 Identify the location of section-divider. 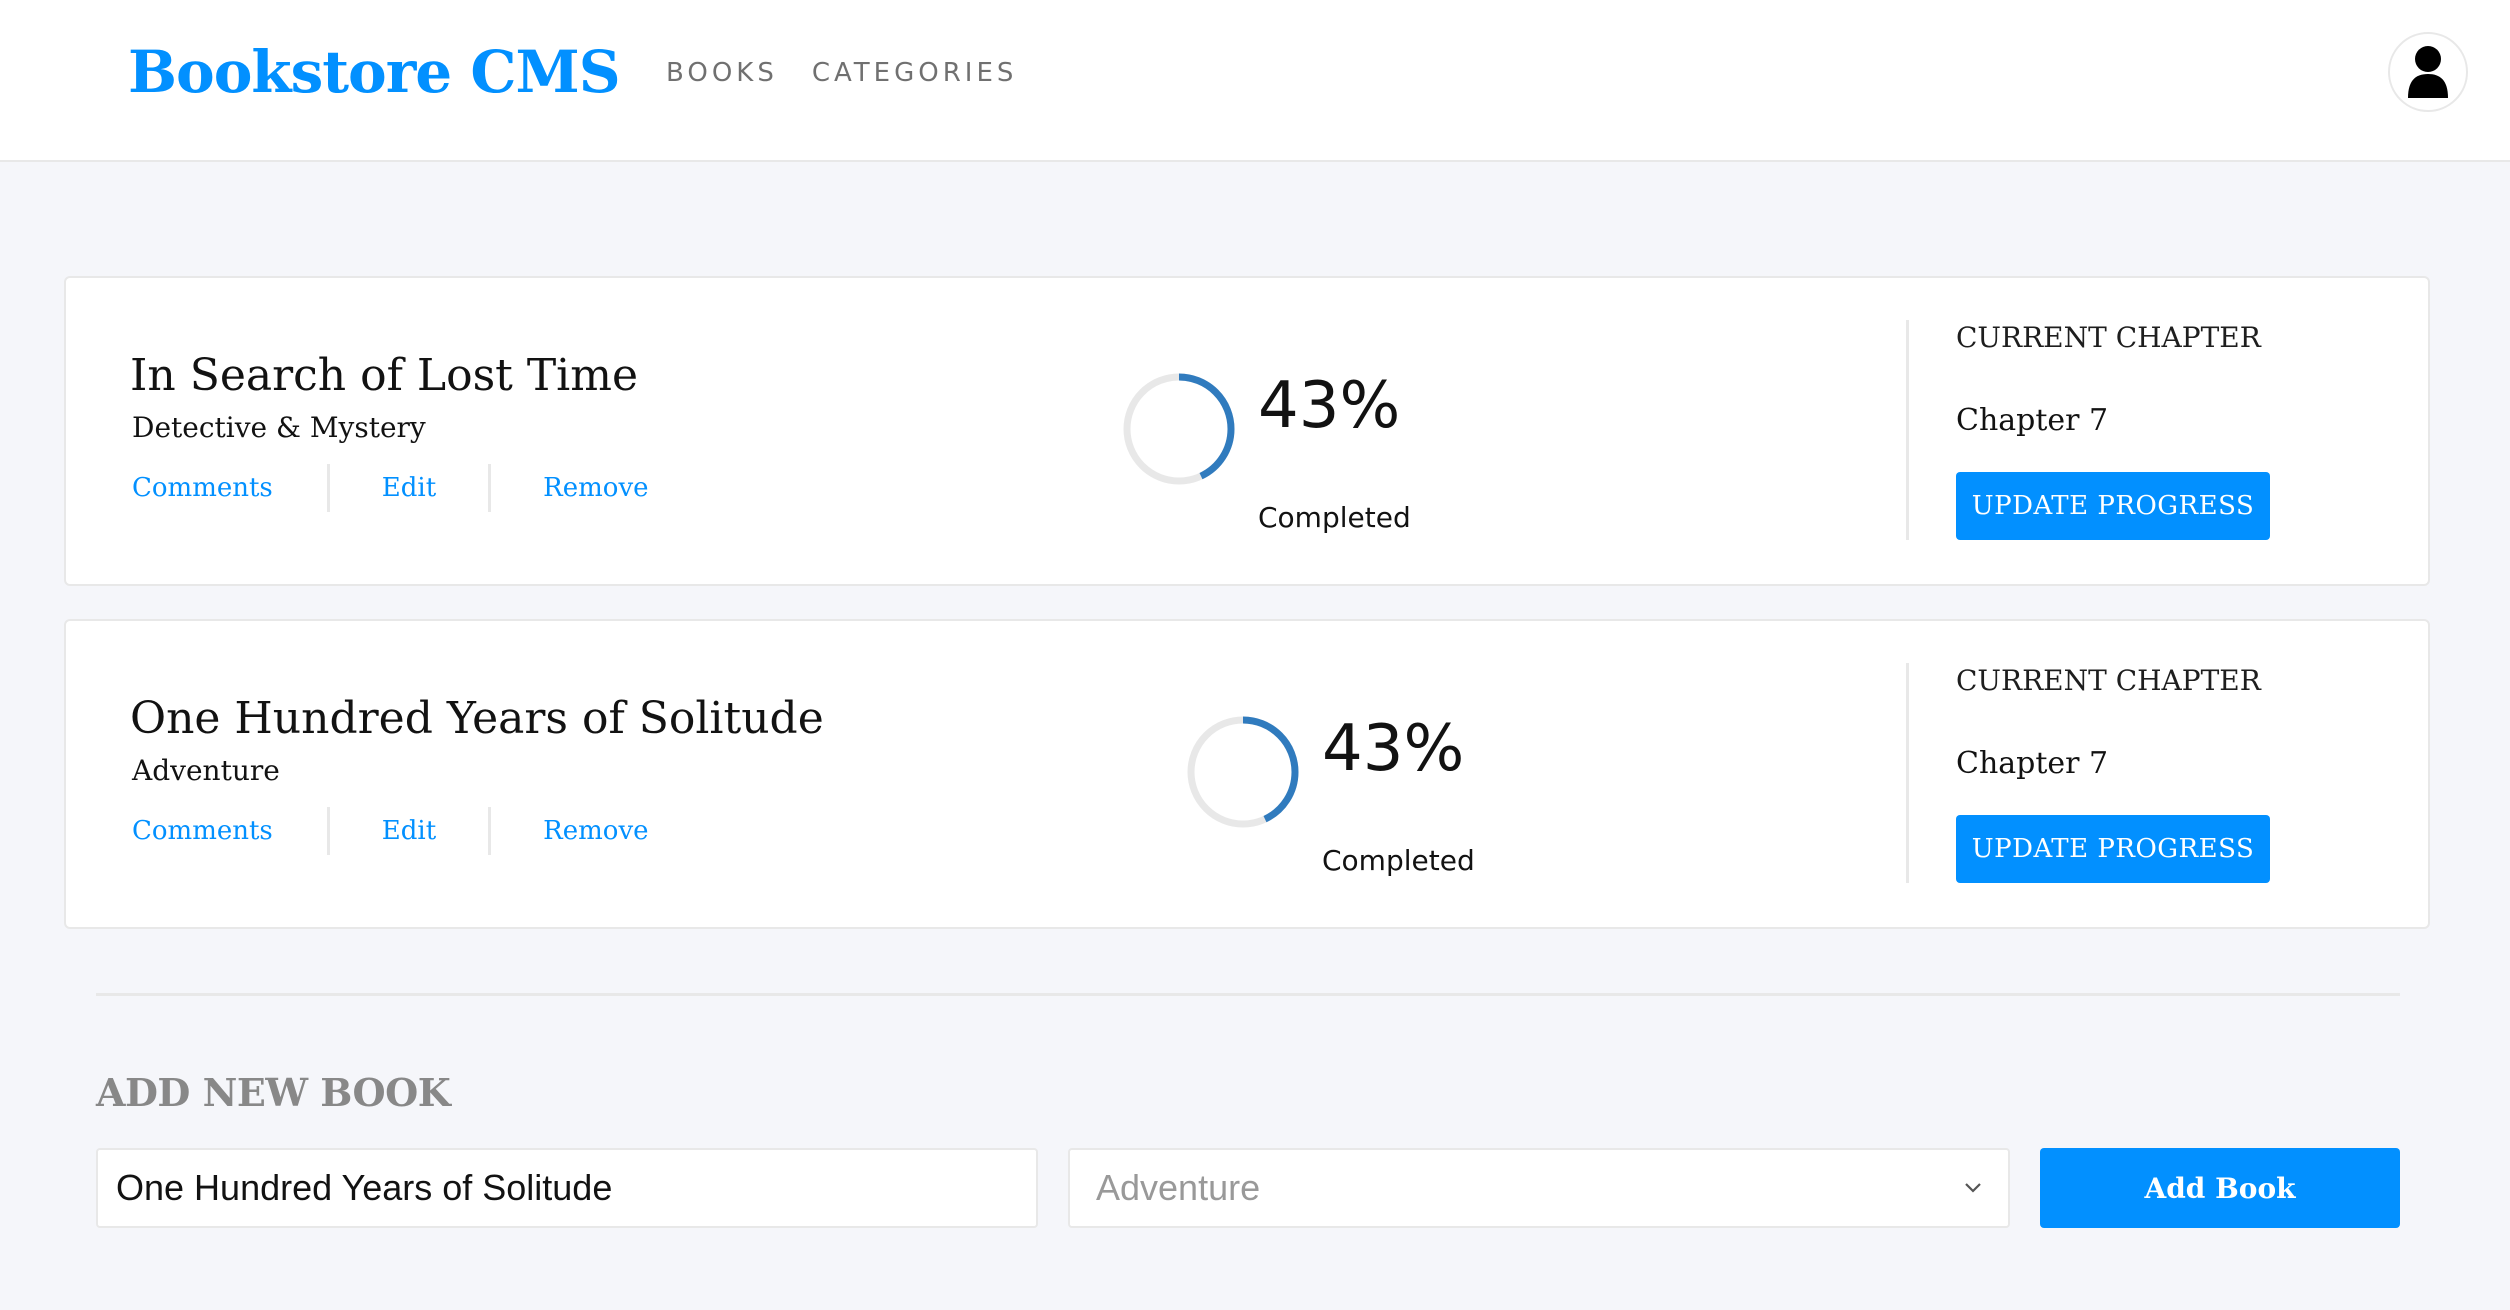
(1248, 994).